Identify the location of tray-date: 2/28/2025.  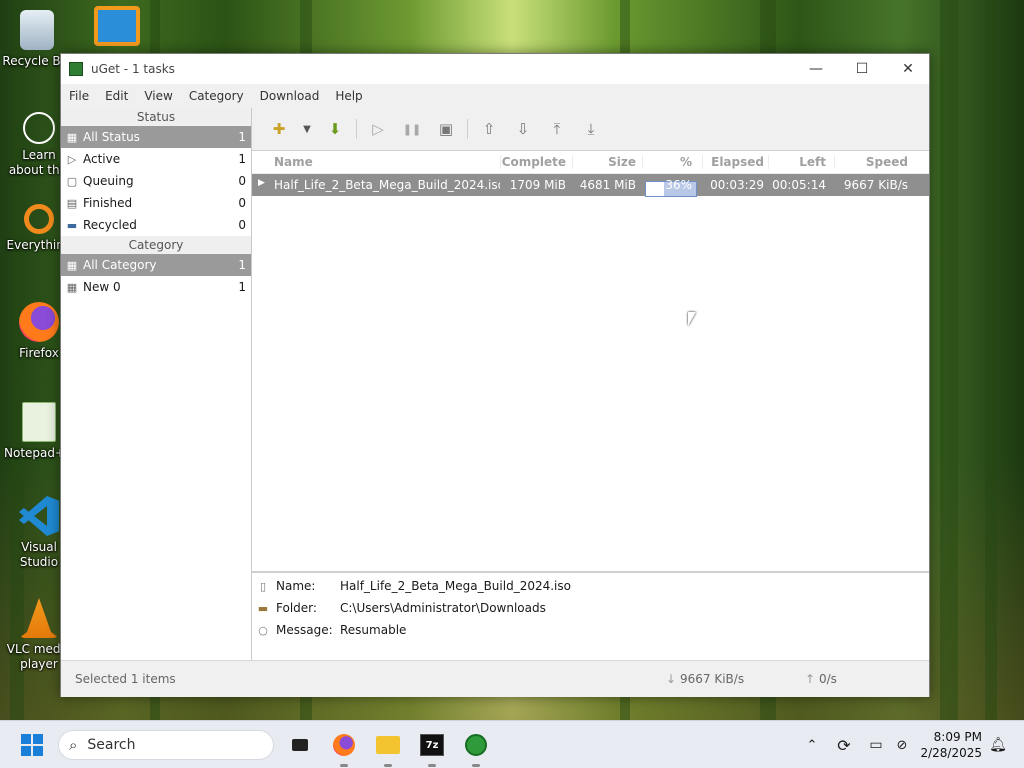
(951, 753).